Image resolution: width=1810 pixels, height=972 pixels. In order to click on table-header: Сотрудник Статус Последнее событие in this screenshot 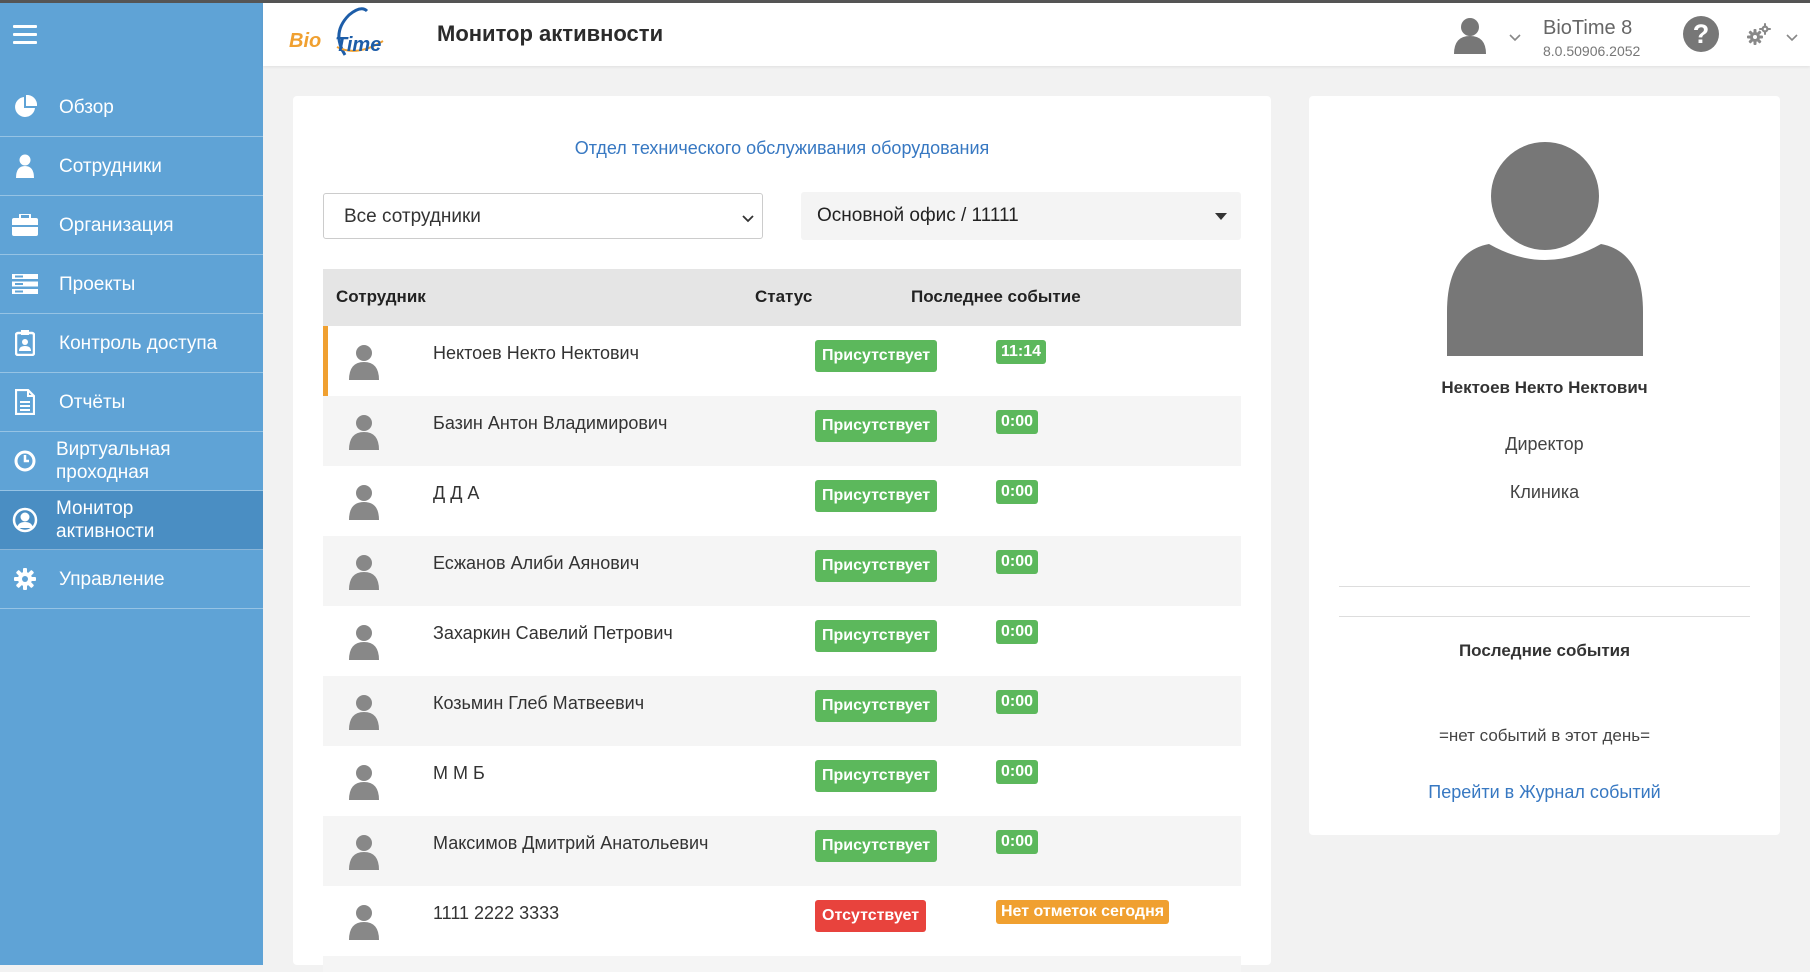, I will do `click(782, 297)`.